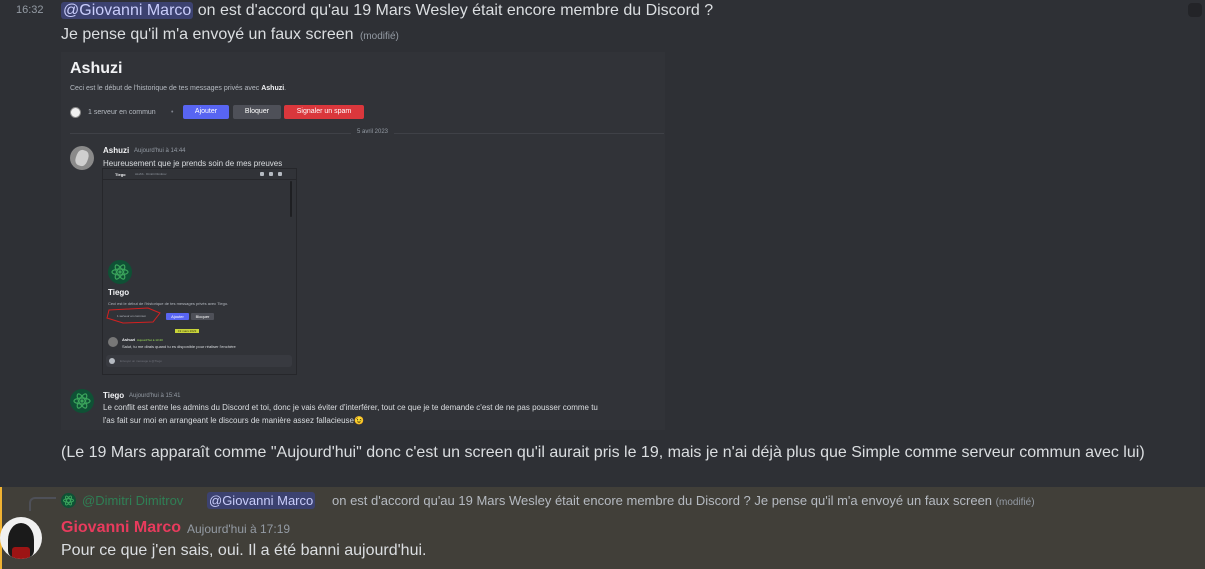  What do you see at coordinates (121, 528) in the screenshot?
I see `username-giovanni: Giovanni Marco` at bounding box center [121, 528].